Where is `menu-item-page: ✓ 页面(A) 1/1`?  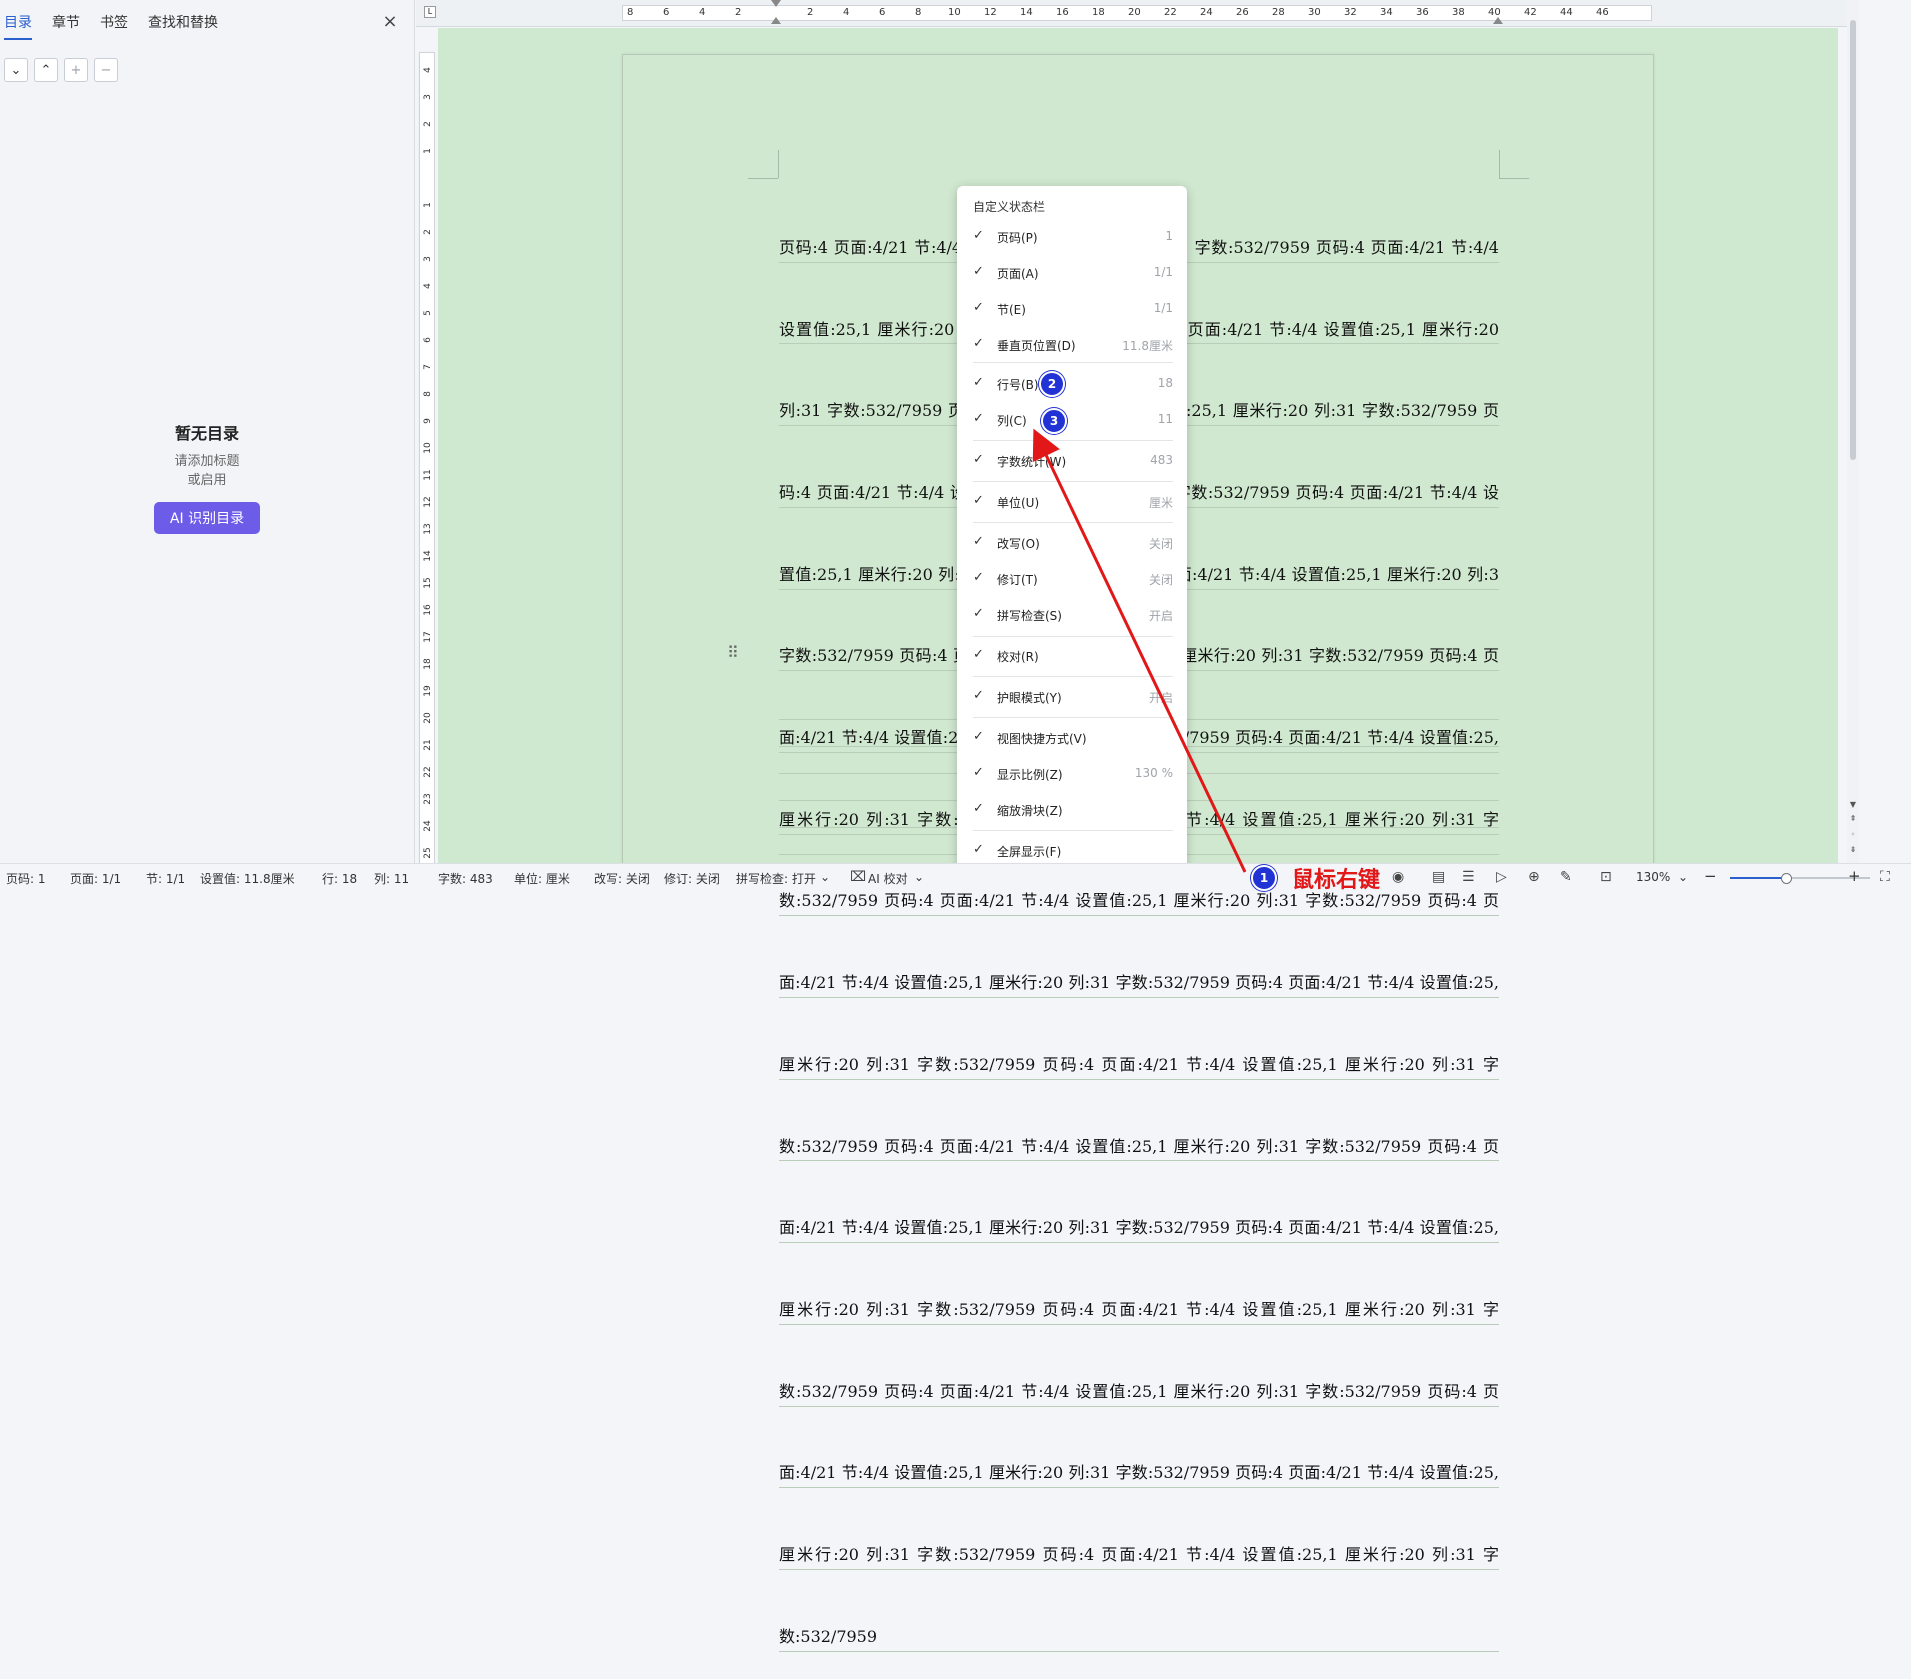
menu-item-page: ✓ 页面(A) 1/1 is located at coordinates (1072, 272).